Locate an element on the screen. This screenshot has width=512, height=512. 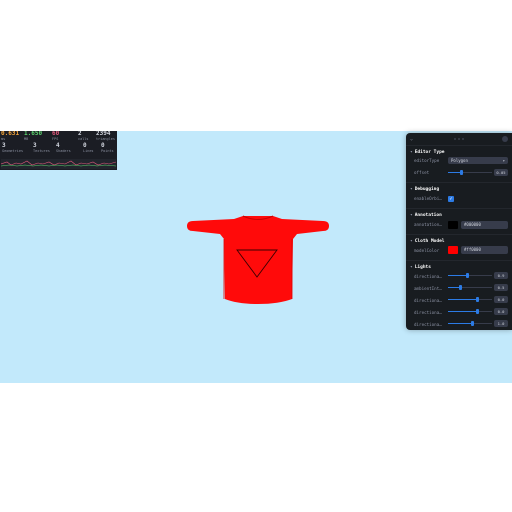
annotation-color-input: #000000 is located at coordinates (484, 225).